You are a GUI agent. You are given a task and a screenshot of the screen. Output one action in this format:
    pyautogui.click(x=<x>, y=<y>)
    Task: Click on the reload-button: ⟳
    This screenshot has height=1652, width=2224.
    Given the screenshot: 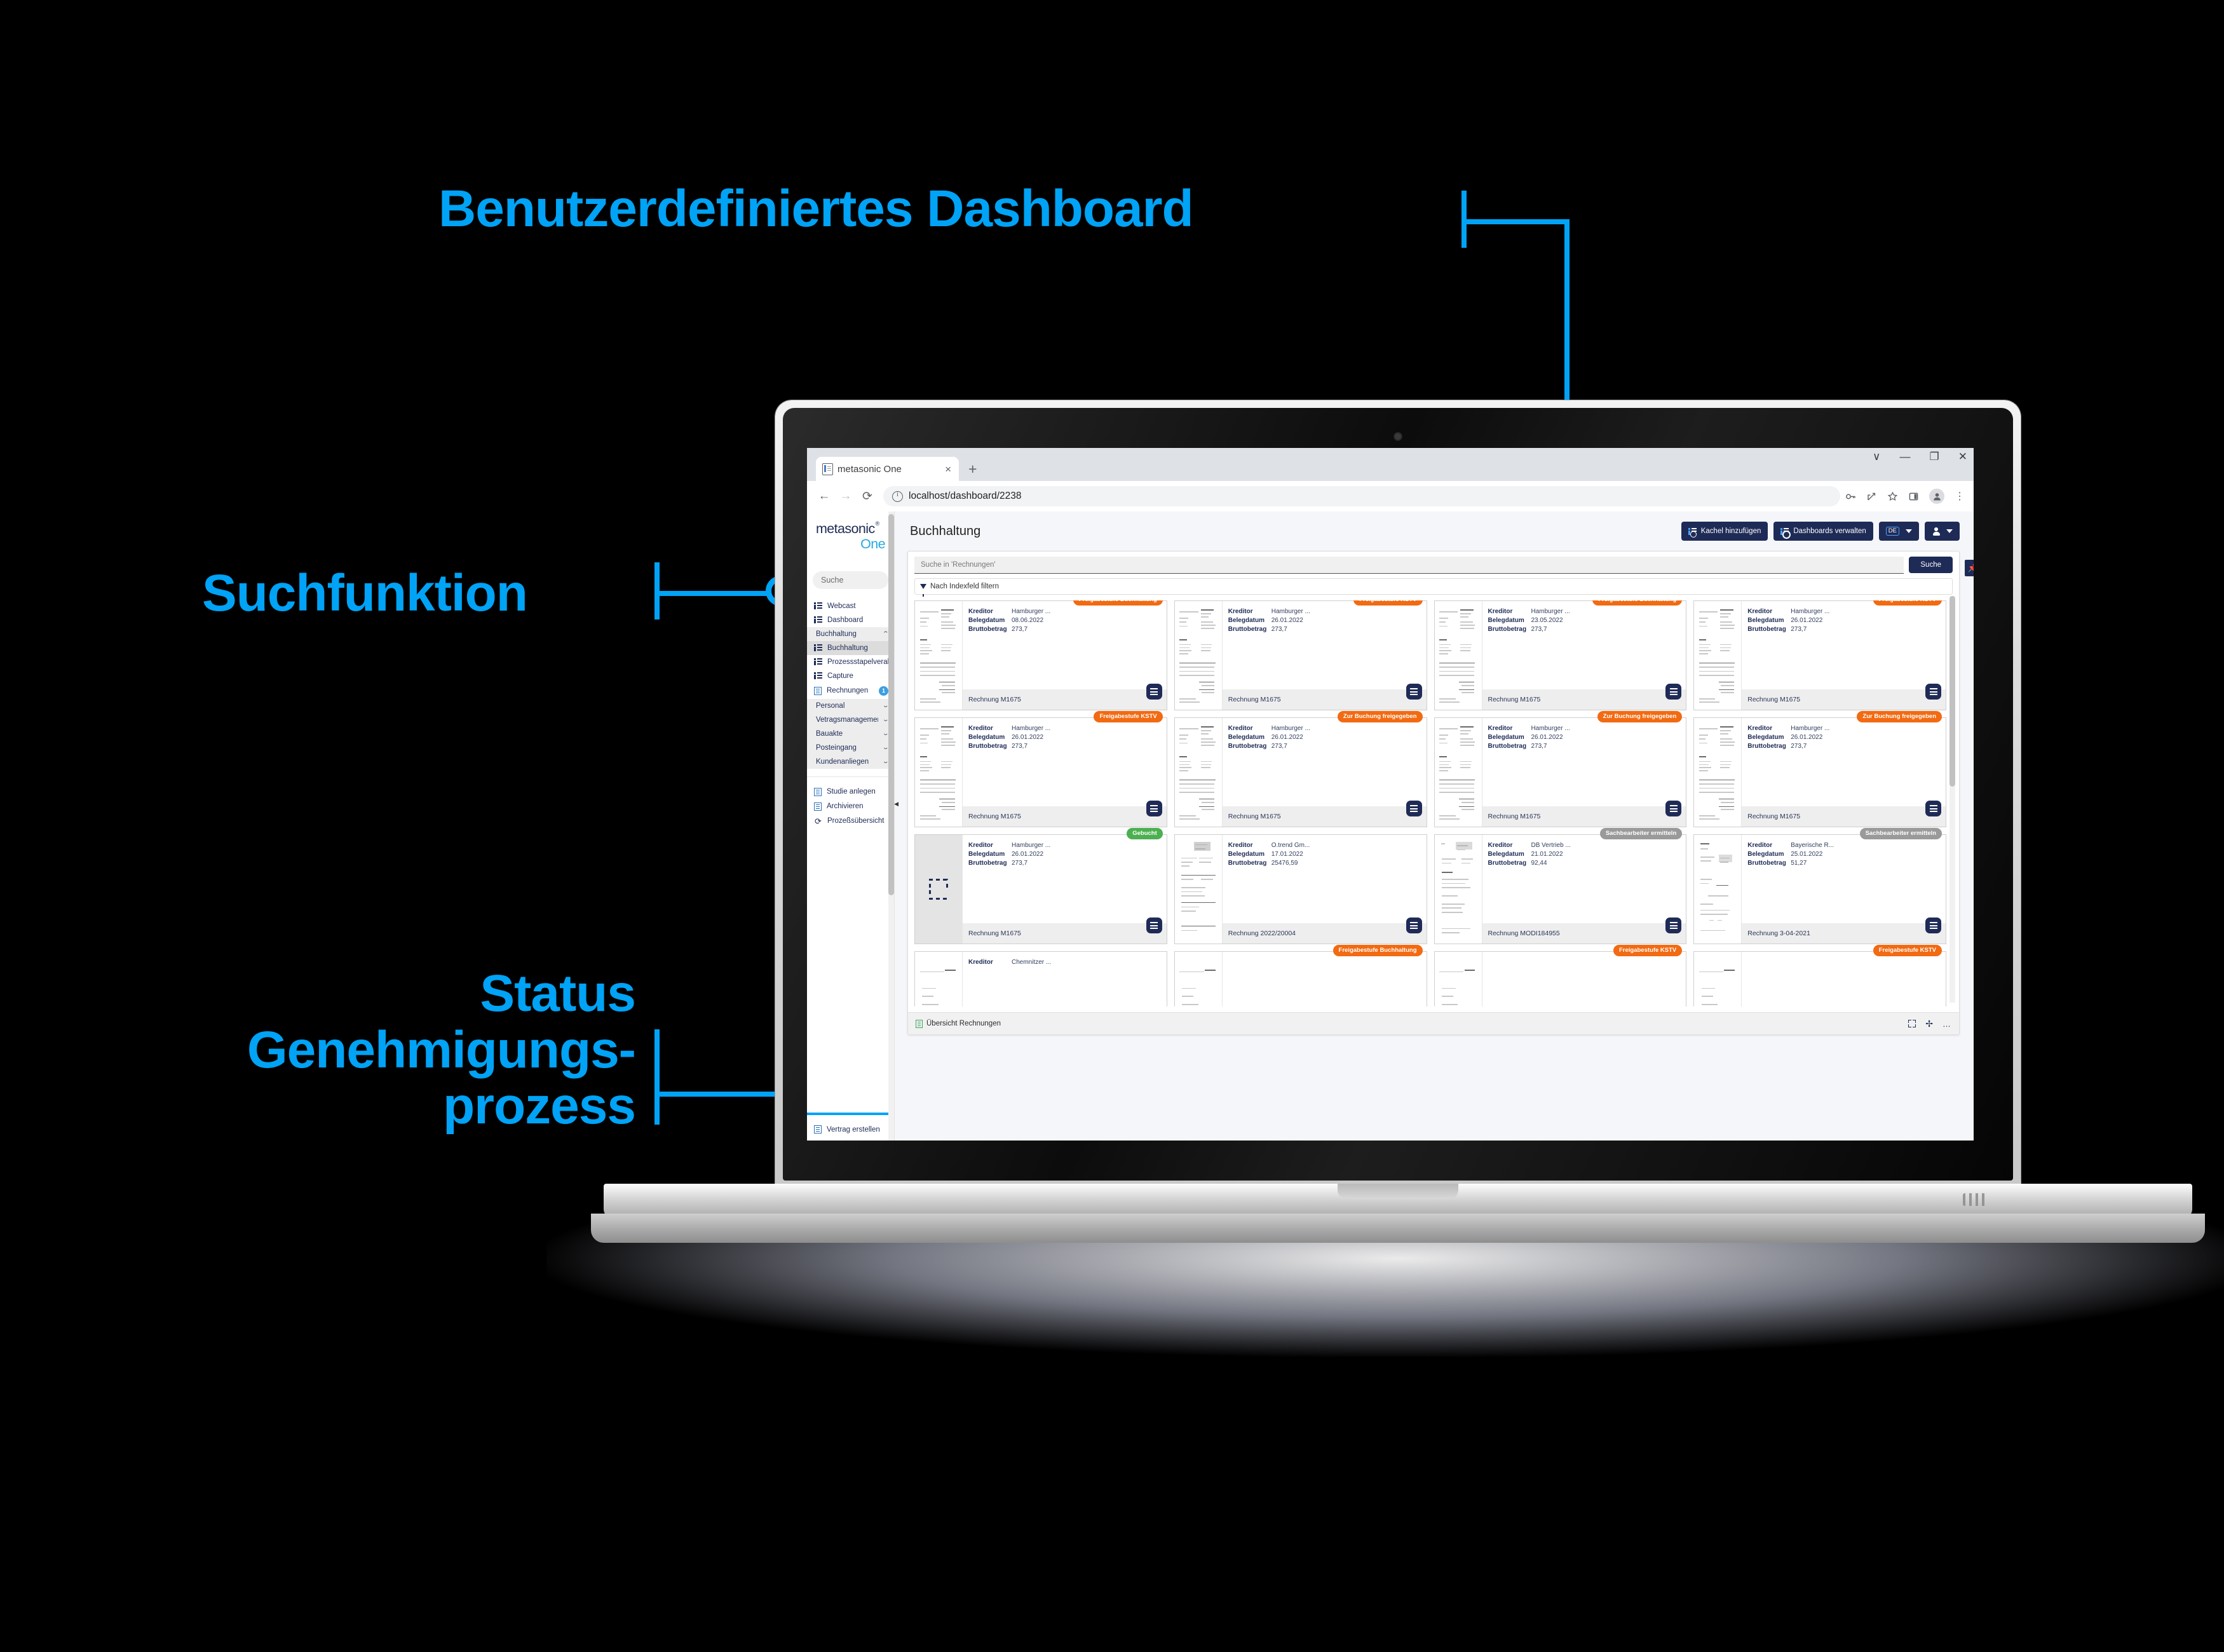 What is the action you would take?
    pyautogui.click(x=867, y=496)
    